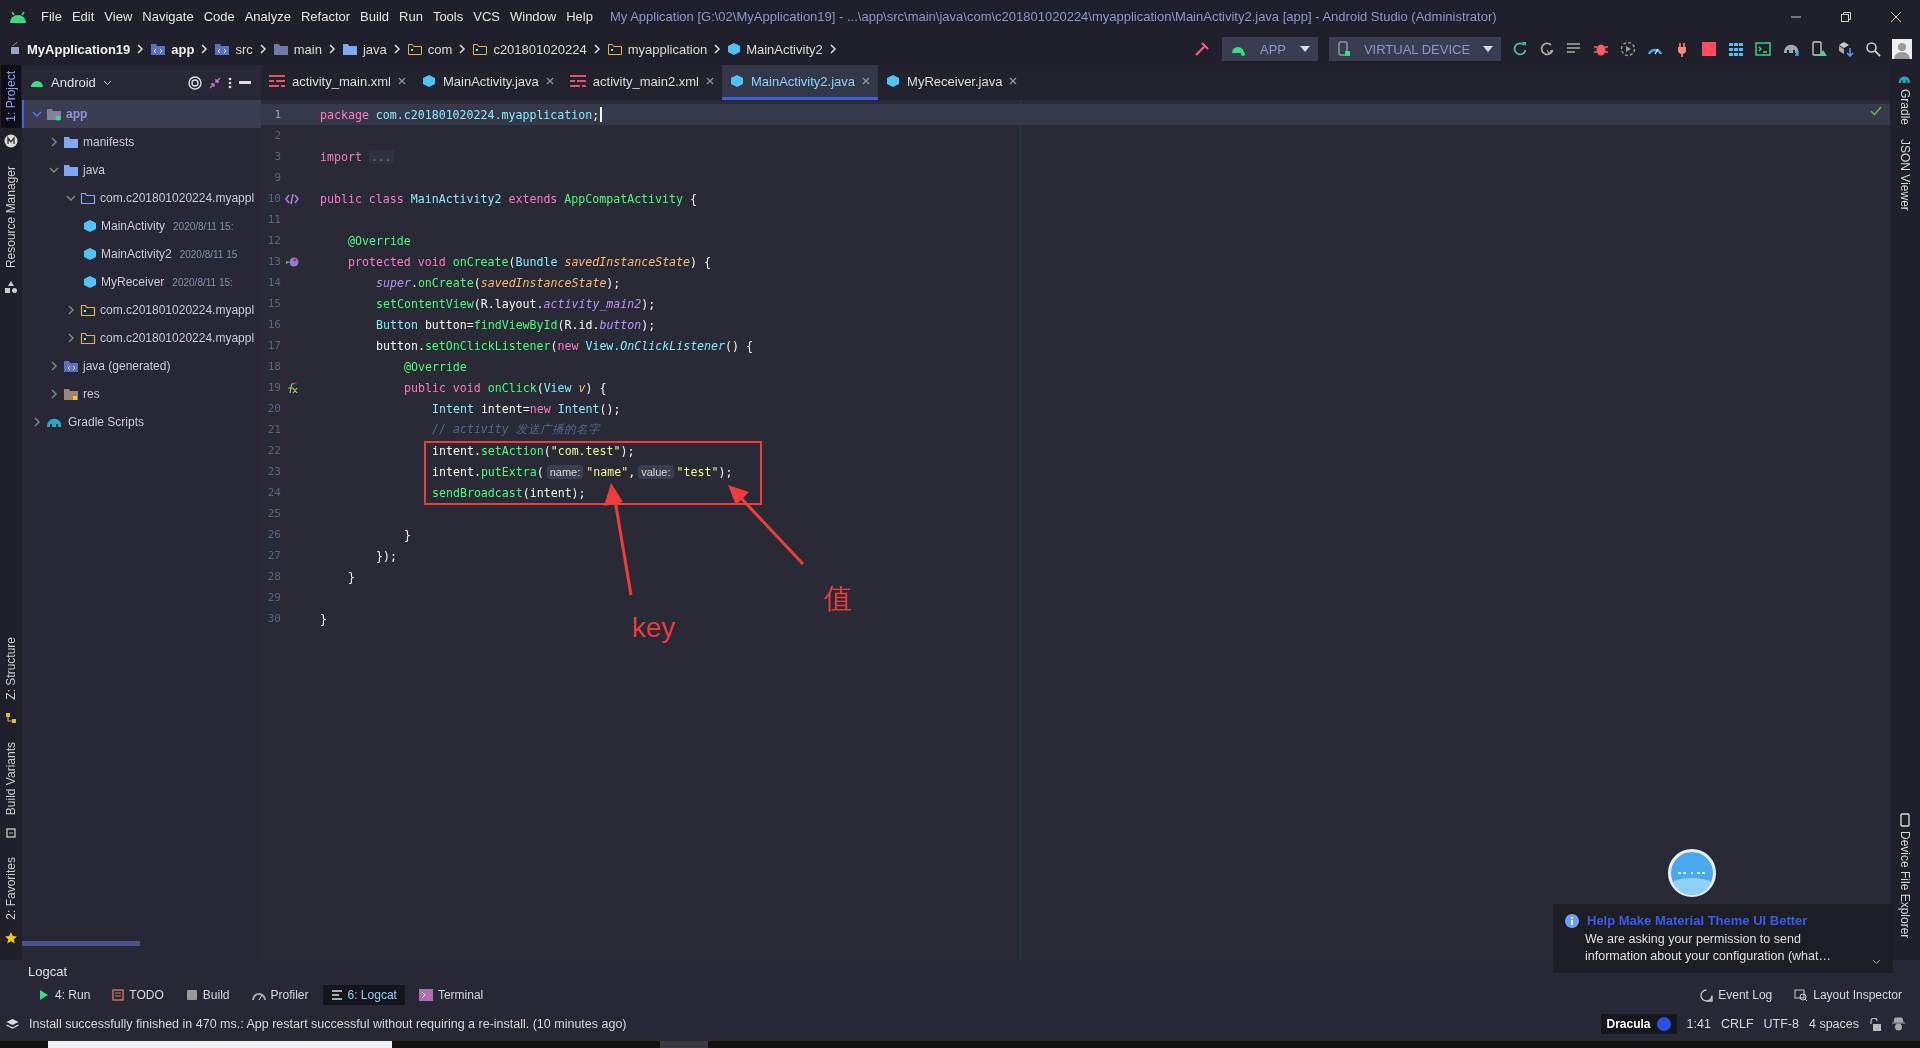 Image resolution: width=1920 pixels, height=1048 pixels. I want to click on breadcrumb-item: myapplication, so click(657, 49).